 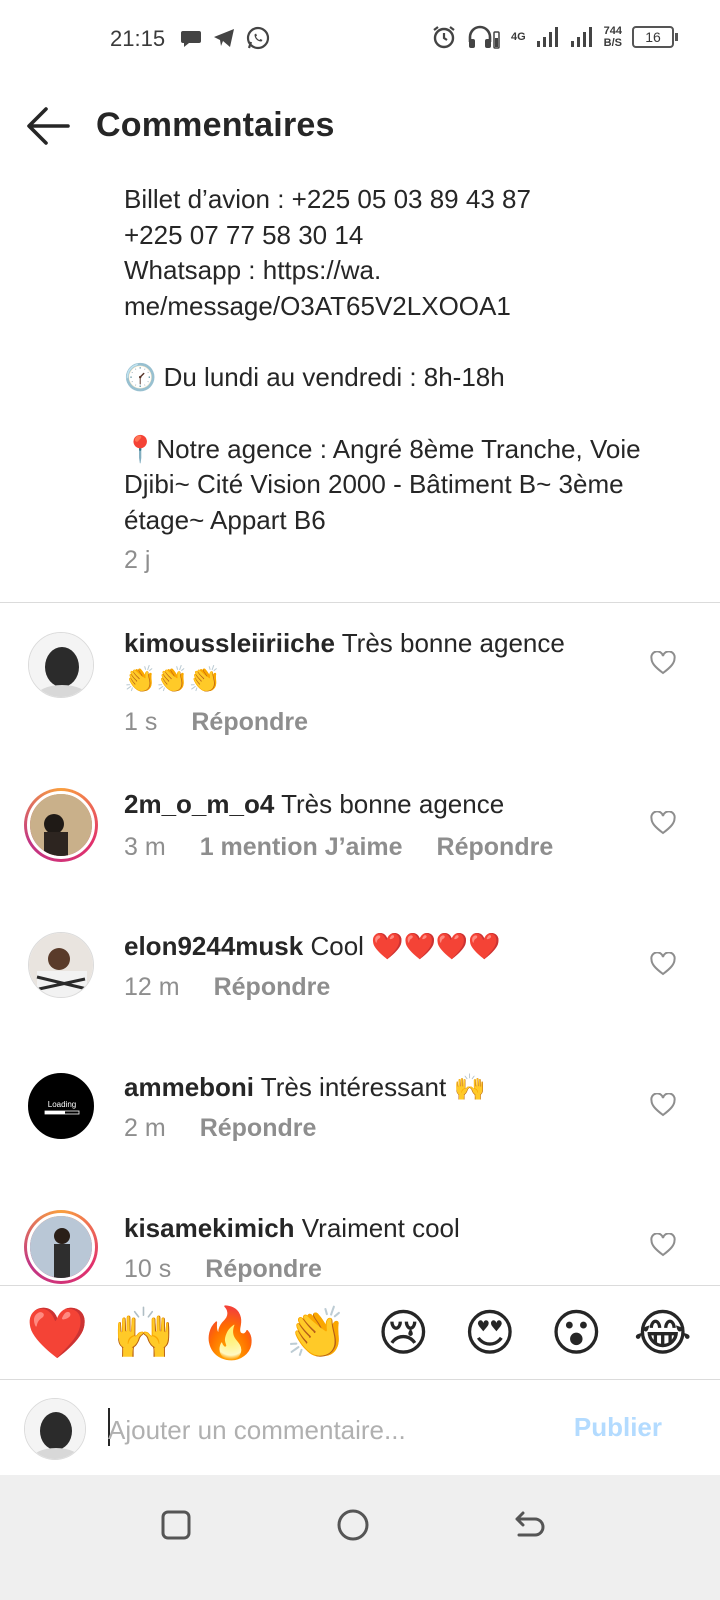 I want to click on comment-username: kimoussleiiriiche, so click(x=229, y=643).